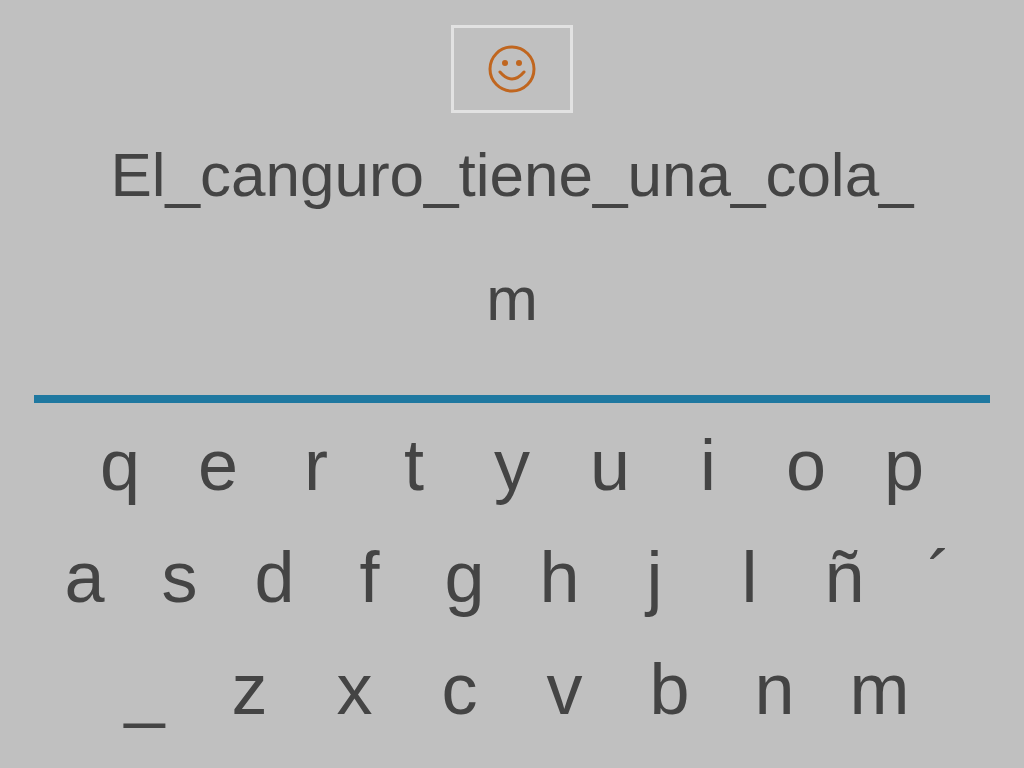 The width and height of the screenshot is (1024, 768). I want to click on key-button: j, so click(654, 577).